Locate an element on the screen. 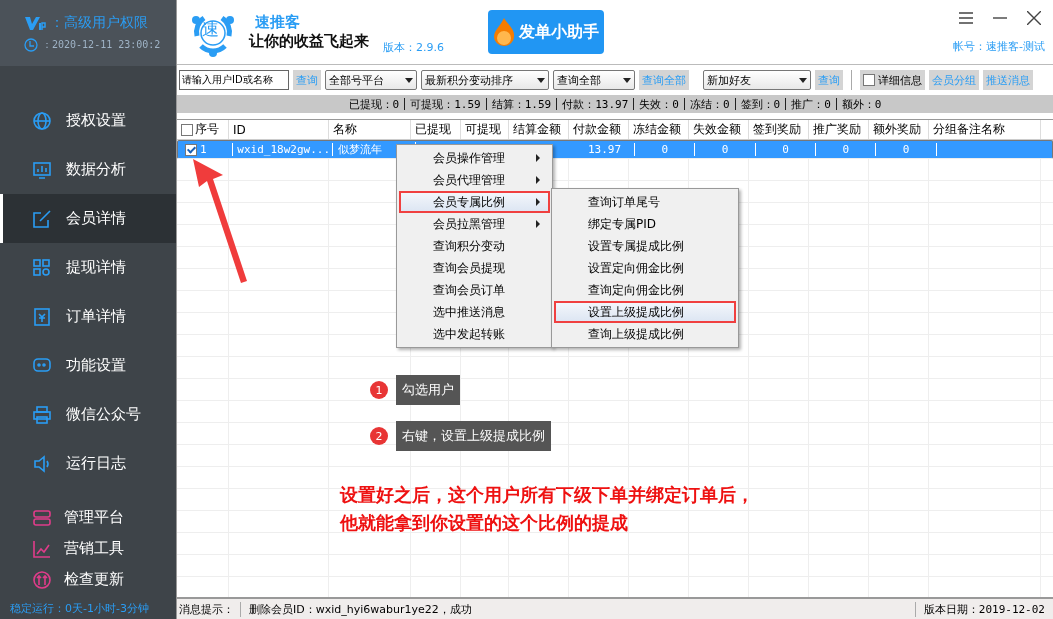 The image size is (1053, 619). sidebar-item: 微信公众号 is located at coordinates (88, 414).